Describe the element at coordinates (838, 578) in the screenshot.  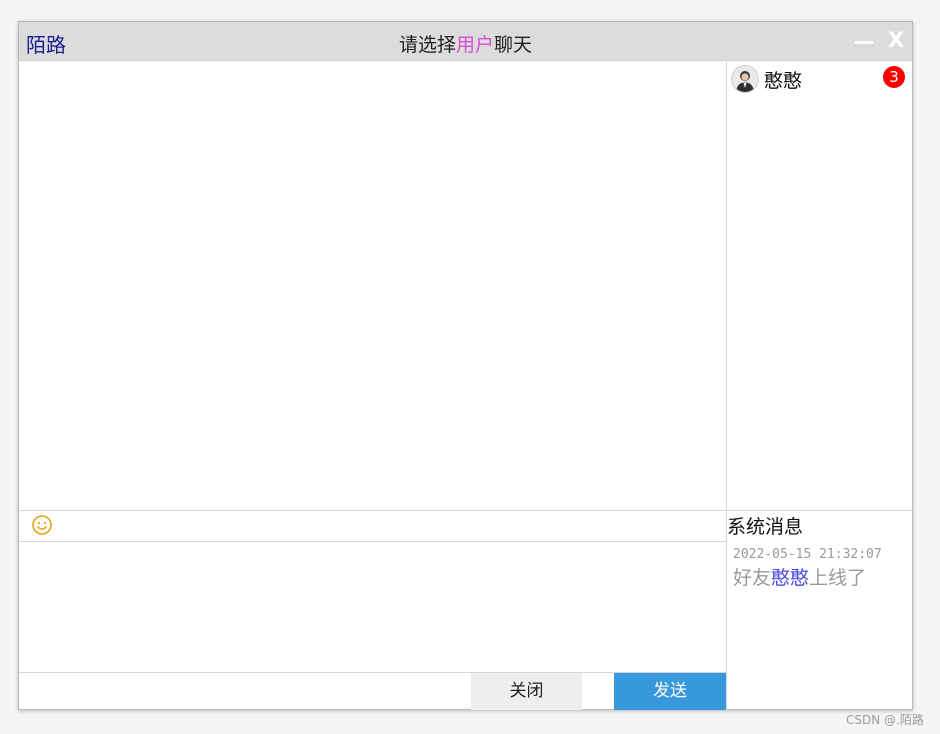
I see `message-suffix: 上线了` at that location.